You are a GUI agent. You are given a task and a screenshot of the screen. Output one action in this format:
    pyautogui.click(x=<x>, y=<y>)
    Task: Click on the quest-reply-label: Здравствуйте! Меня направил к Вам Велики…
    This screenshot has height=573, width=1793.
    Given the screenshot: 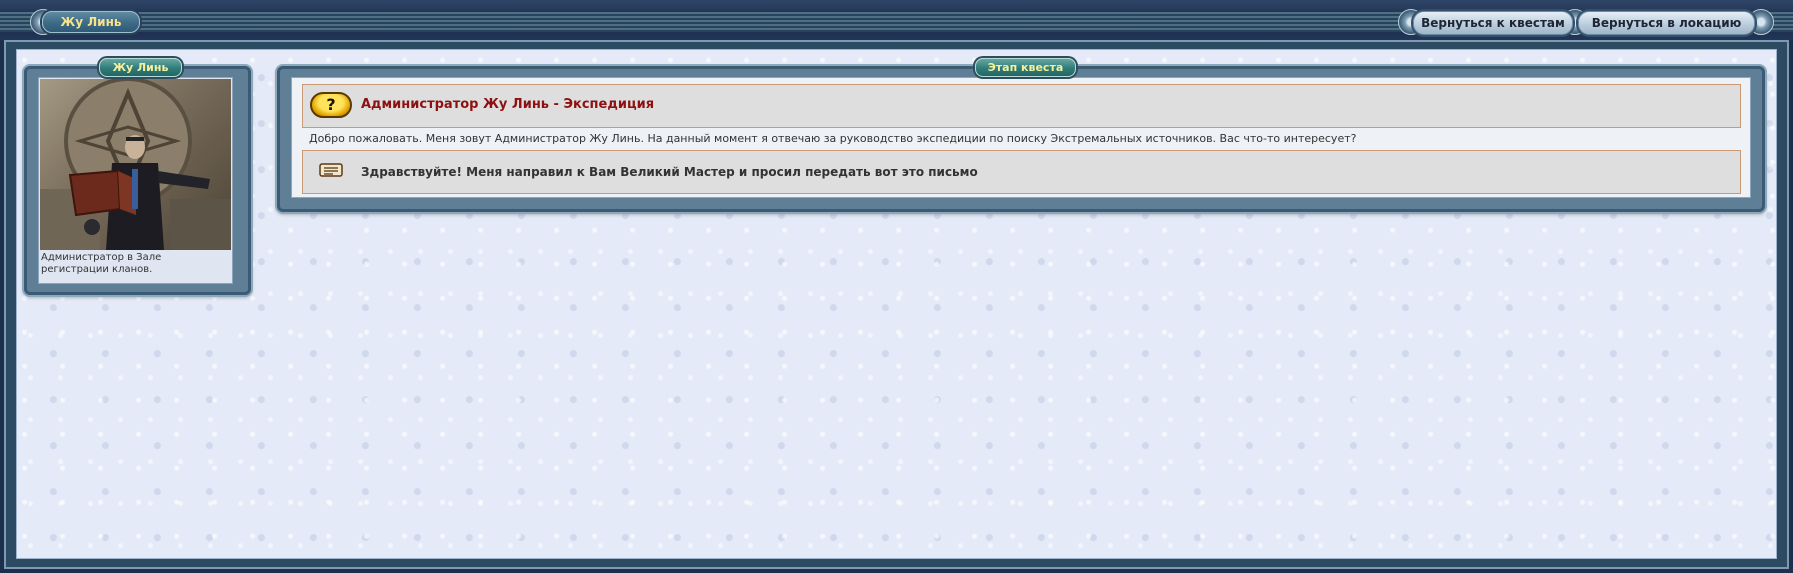 What is the action you would take?
    pyautogui.click(x=669, y=172)
    